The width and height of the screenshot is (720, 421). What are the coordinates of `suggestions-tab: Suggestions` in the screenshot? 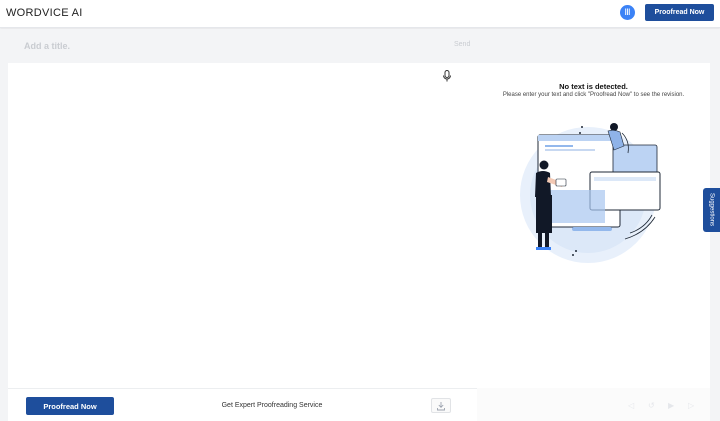 It's located at (711, 210).